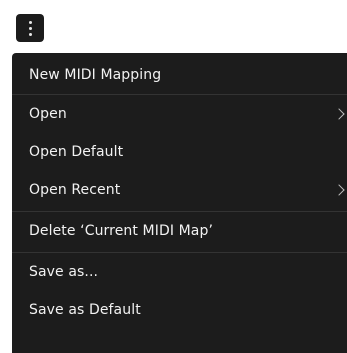  What do you see at coordinates (179, 152) in the screenshot?
I see `menu-item-open-default: Open Default` at bounding box center [179, 152].